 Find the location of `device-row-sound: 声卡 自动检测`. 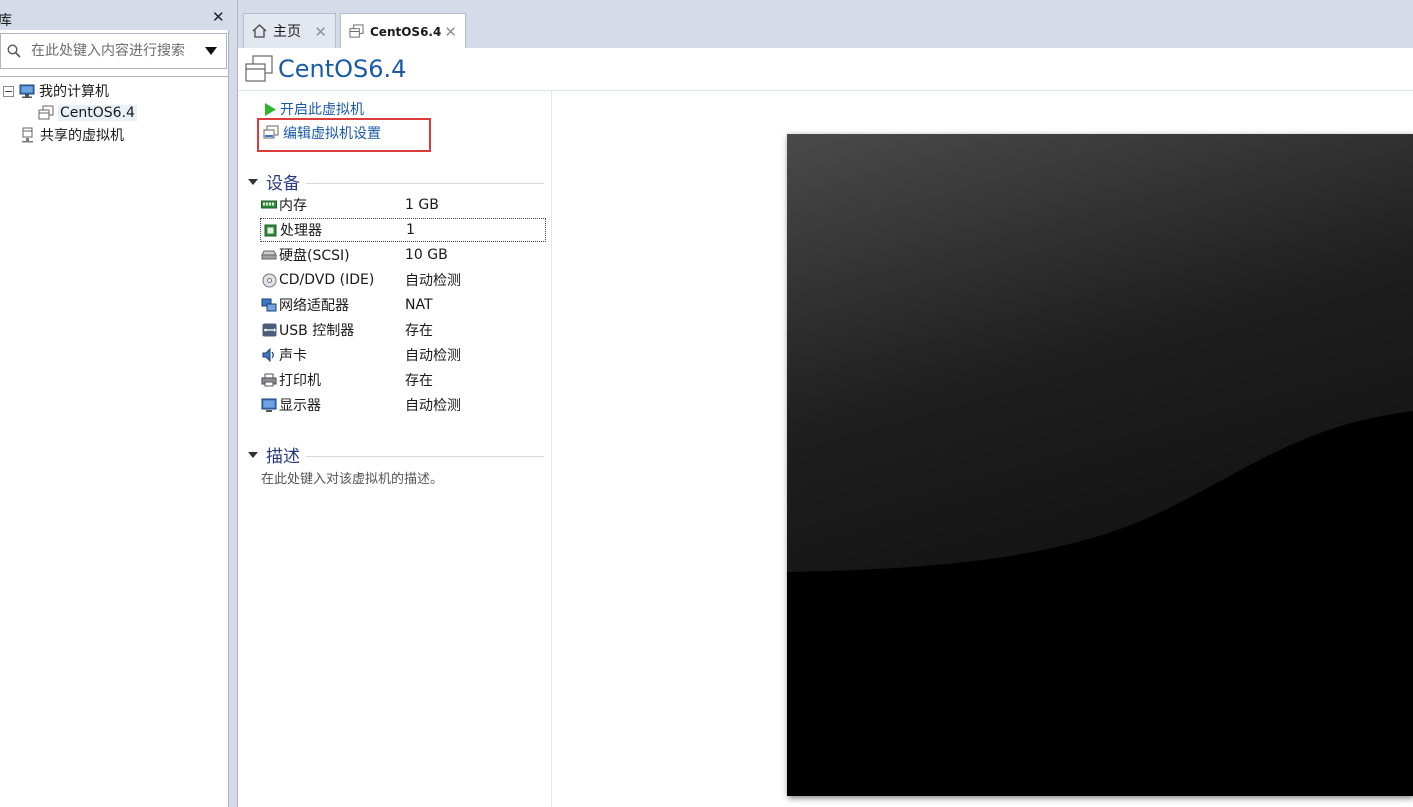

device-row-sound: 声卡 自动检测 is located at coordinates (403, 355).